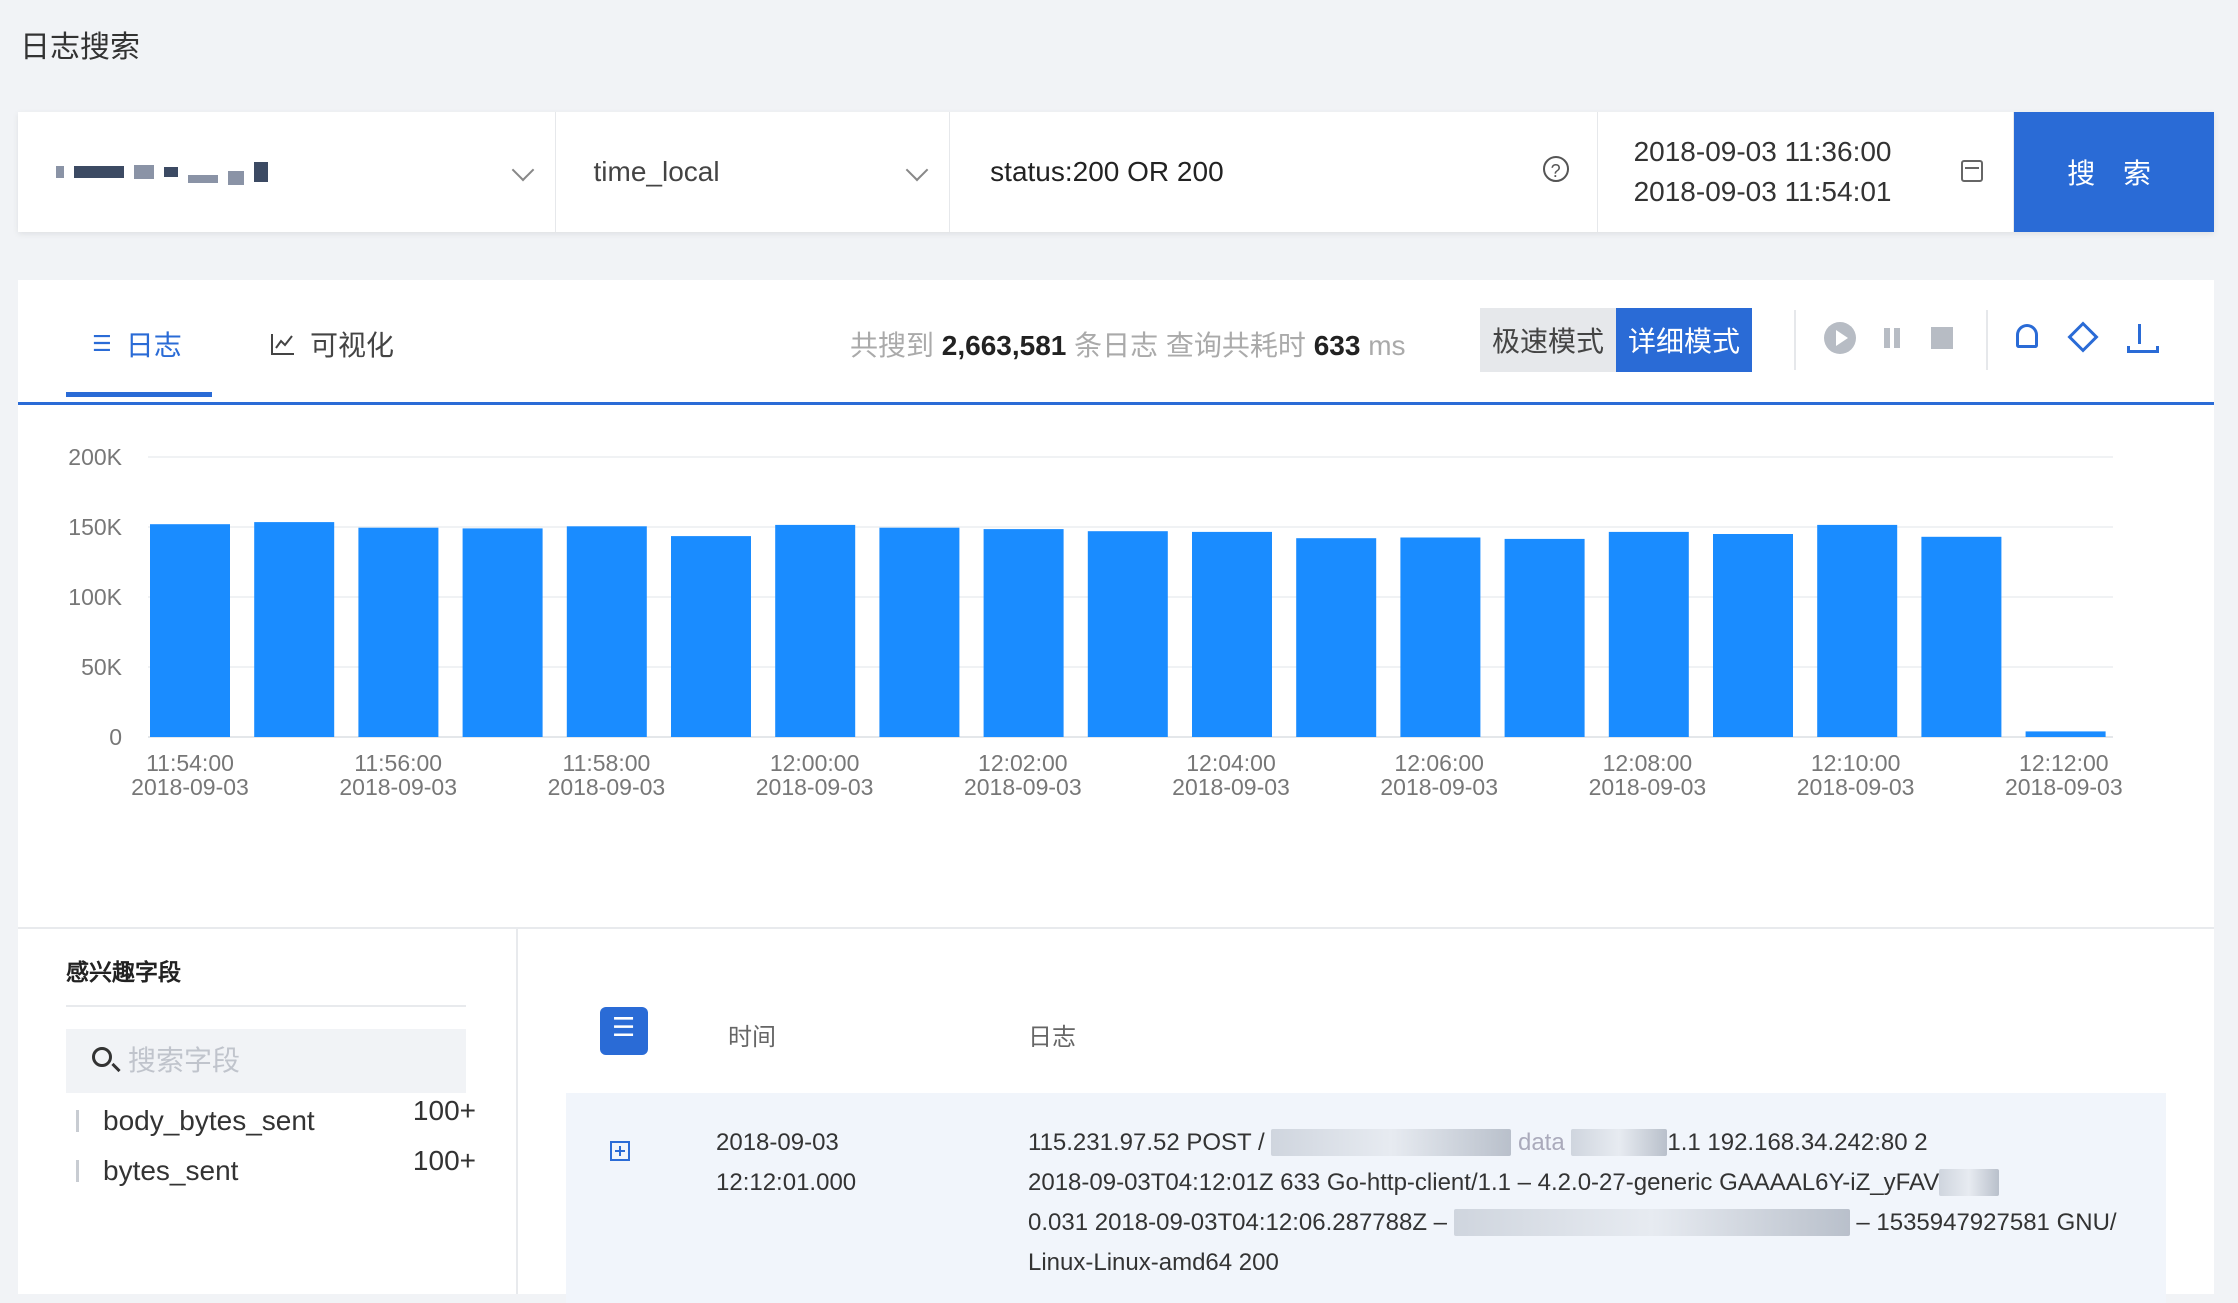 This screenshot has width=2238, height=1303. I want to click on x-tick-time: 12:12:00, so click(2064, 763).